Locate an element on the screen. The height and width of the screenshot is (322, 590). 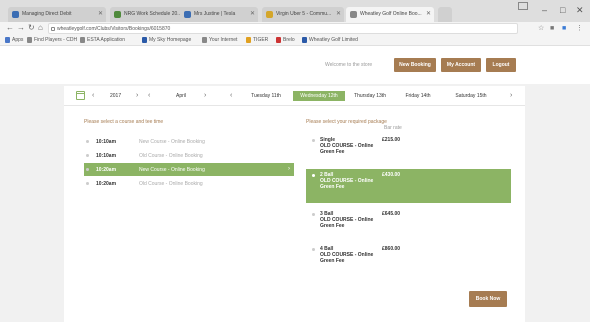
logout-button: Logout is located at coordinates (501, 65).